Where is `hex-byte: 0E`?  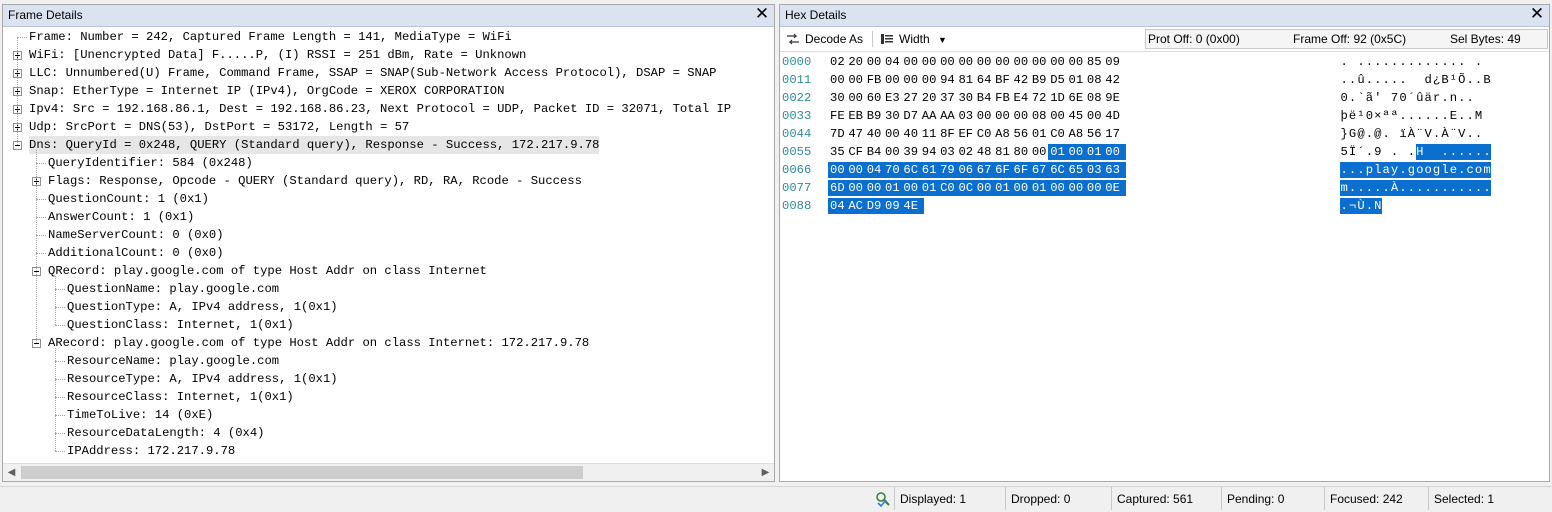
hex-byte: 0E is located at coordinates (1116, 188).